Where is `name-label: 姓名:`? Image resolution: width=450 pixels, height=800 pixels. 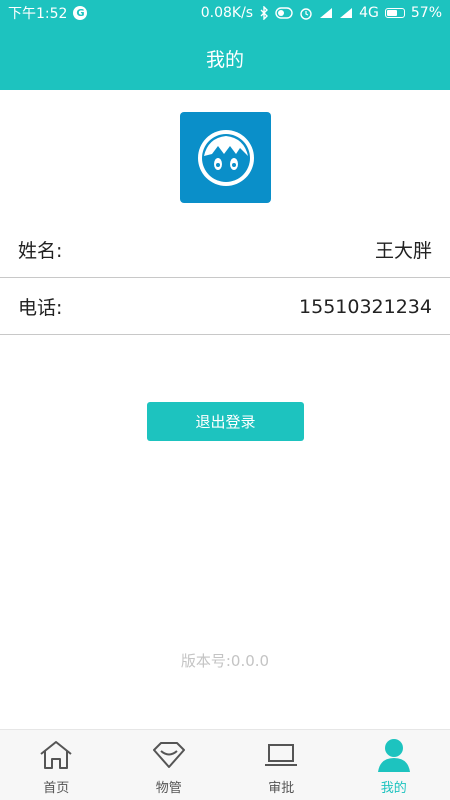
name-label: 姓名: is located at coordinates (40, 251).